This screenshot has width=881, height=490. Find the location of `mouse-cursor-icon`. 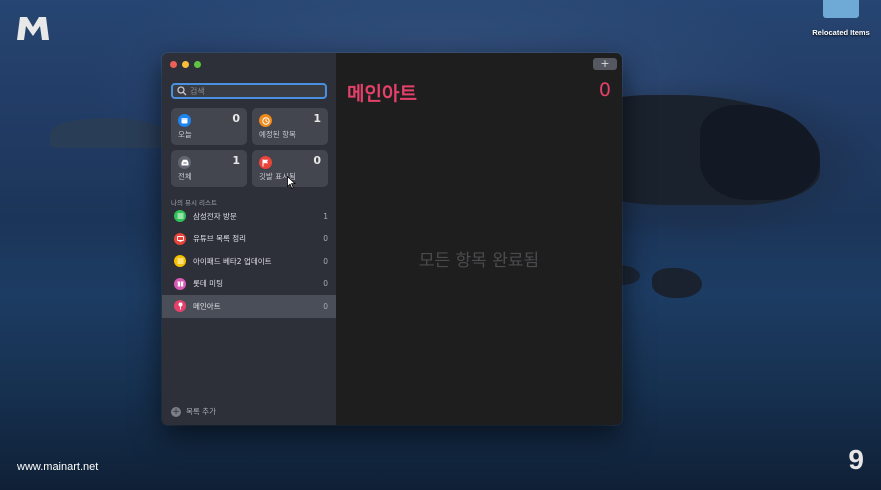

mouse-cursor-icon is located at coordinates (291, 182).